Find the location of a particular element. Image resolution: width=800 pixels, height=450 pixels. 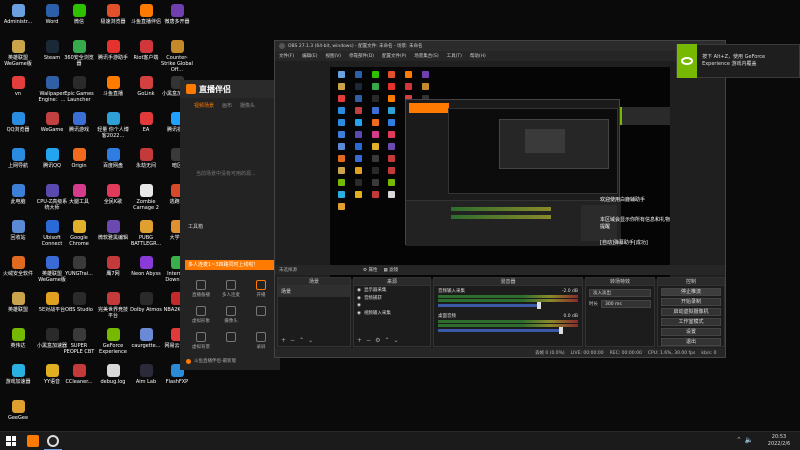

desktop-icon: Dolby Atmos is located at coordinates (146, 302).